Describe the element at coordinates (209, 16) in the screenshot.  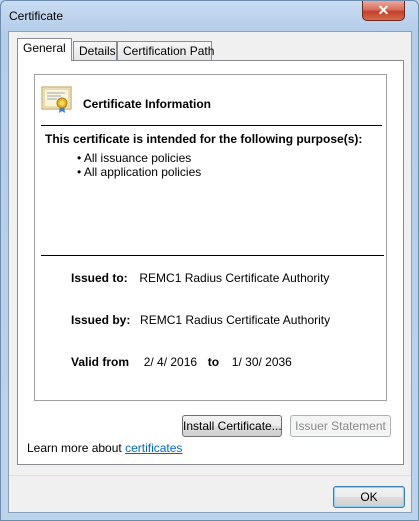
I see `title-bar: Certificate ✕` at that location.